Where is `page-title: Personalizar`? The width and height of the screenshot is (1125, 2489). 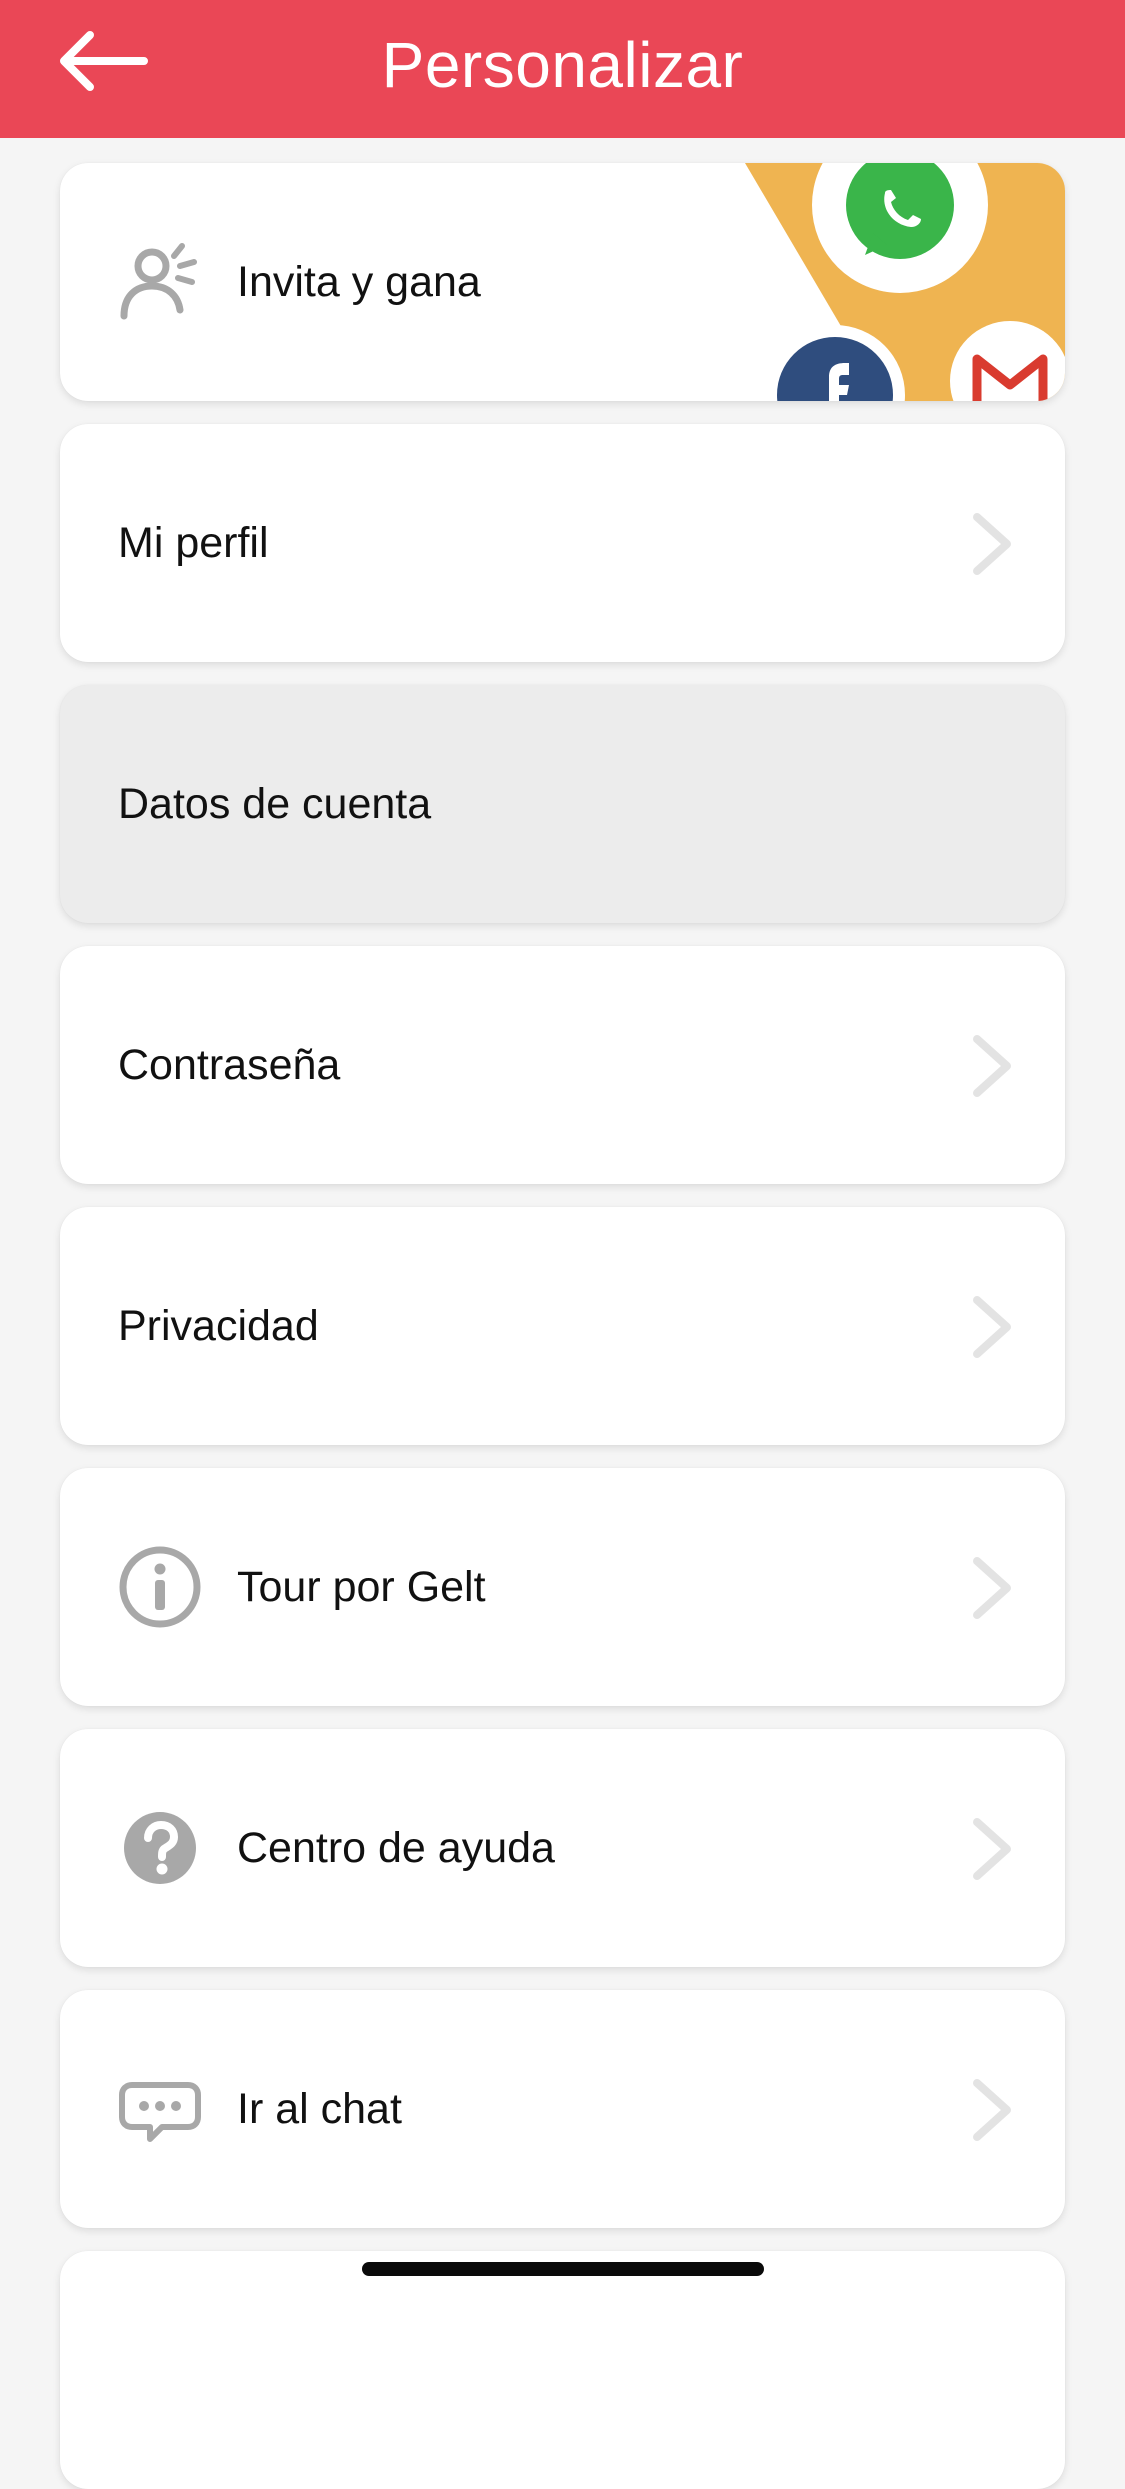 page-title: Personalizar is located at coordinates (562, 65).